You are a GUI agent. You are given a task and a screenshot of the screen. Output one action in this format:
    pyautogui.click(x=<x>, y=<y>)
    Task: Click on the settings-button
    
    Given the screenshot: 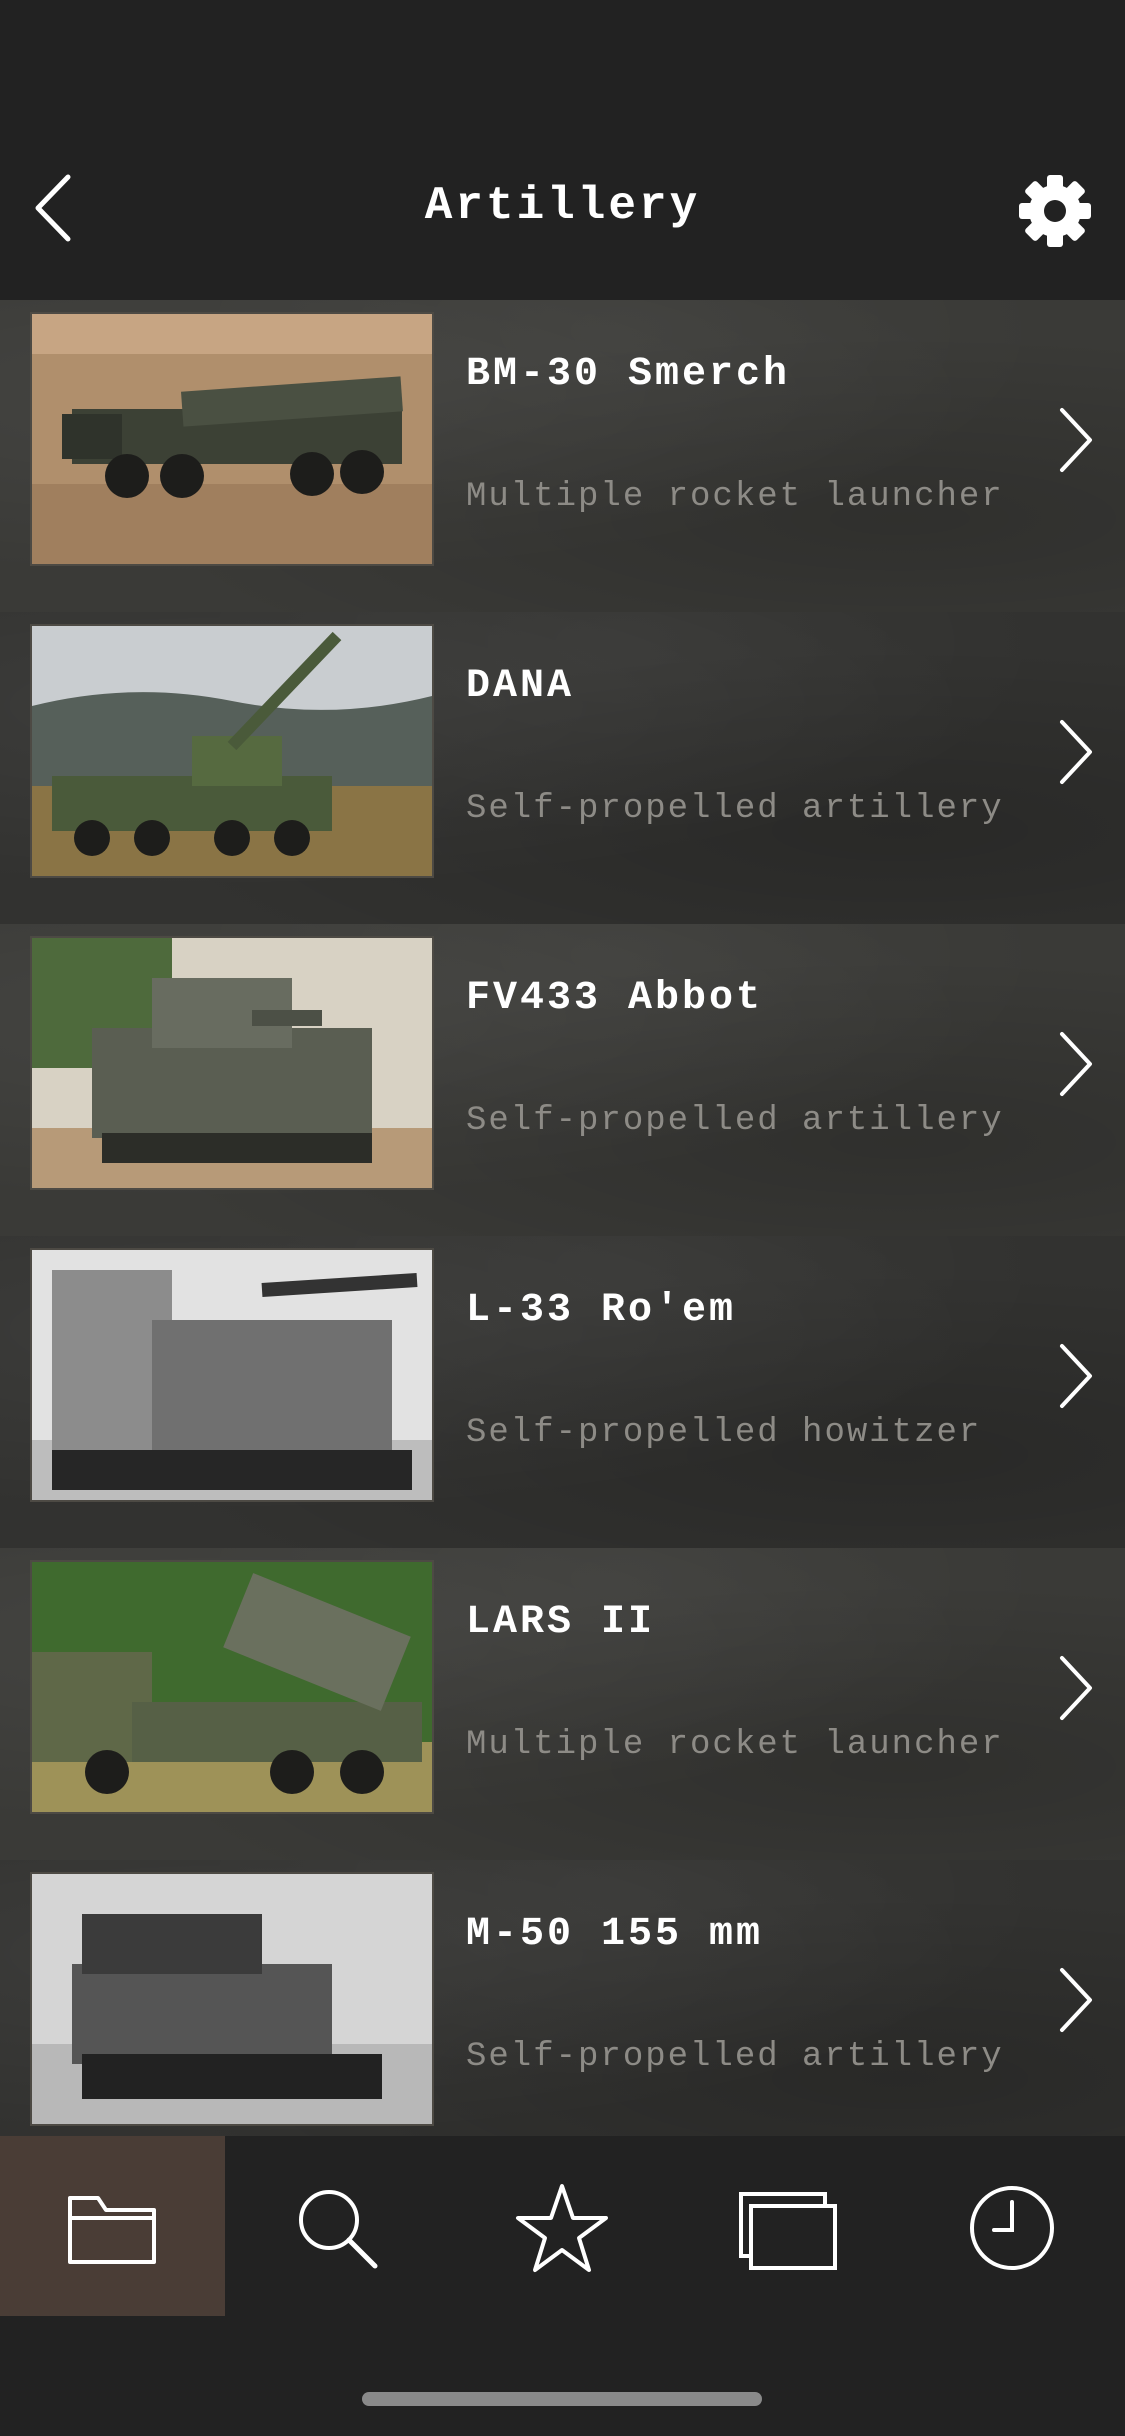 What is the action you would take?
    pyautogui.click(x=1055, y=211)
    